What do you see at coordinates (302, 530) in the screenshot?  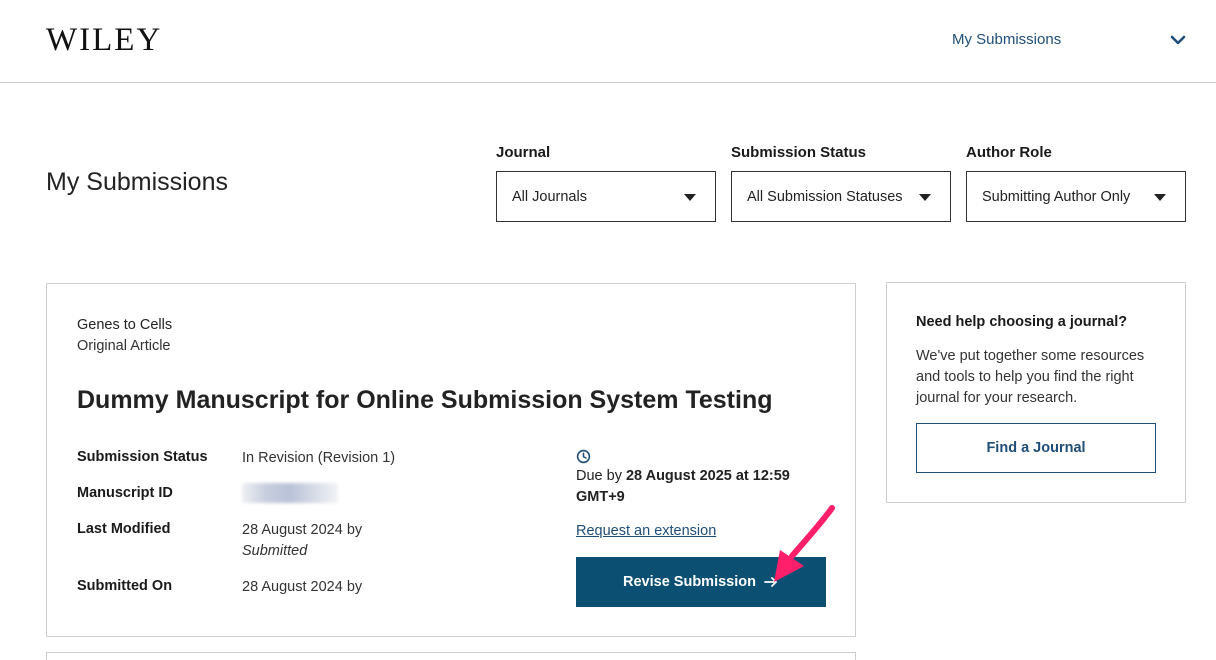 I see `last-modified-date: 28 August 2024 by` at bounding box center [302, 530].